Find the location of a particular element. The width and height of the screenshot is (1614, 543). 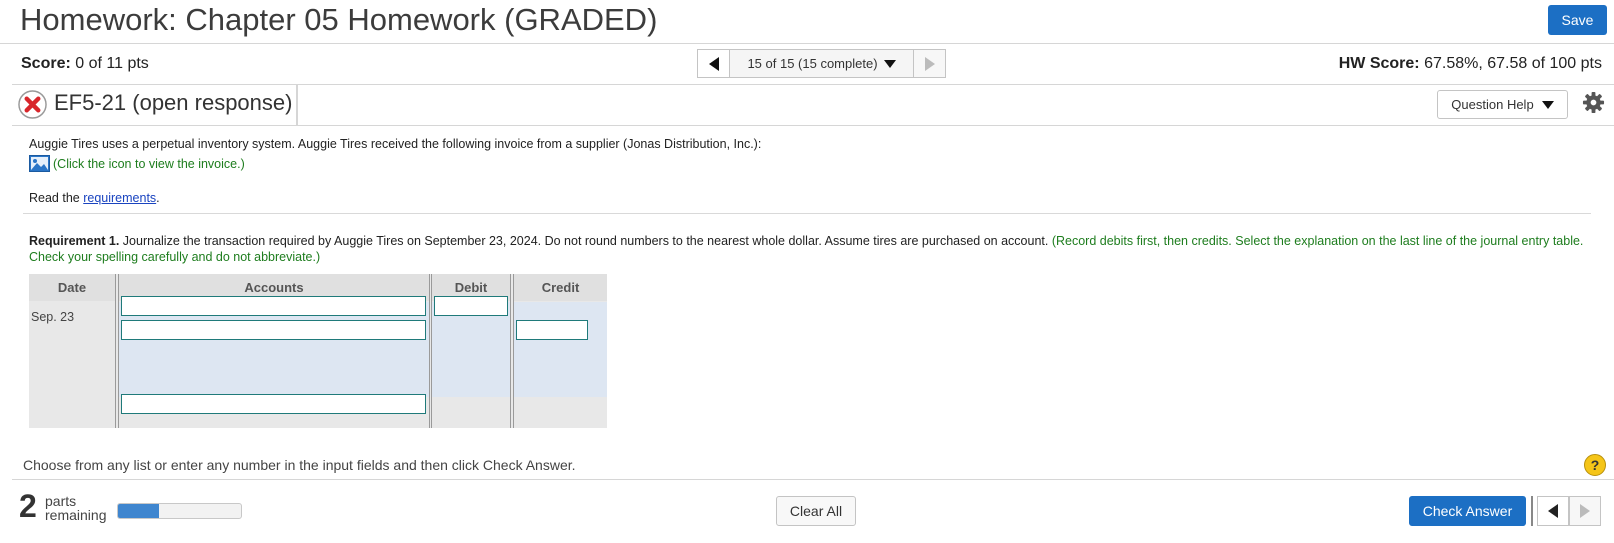

check-answer-button: Check Answer is located at coordinates (1467, 511).